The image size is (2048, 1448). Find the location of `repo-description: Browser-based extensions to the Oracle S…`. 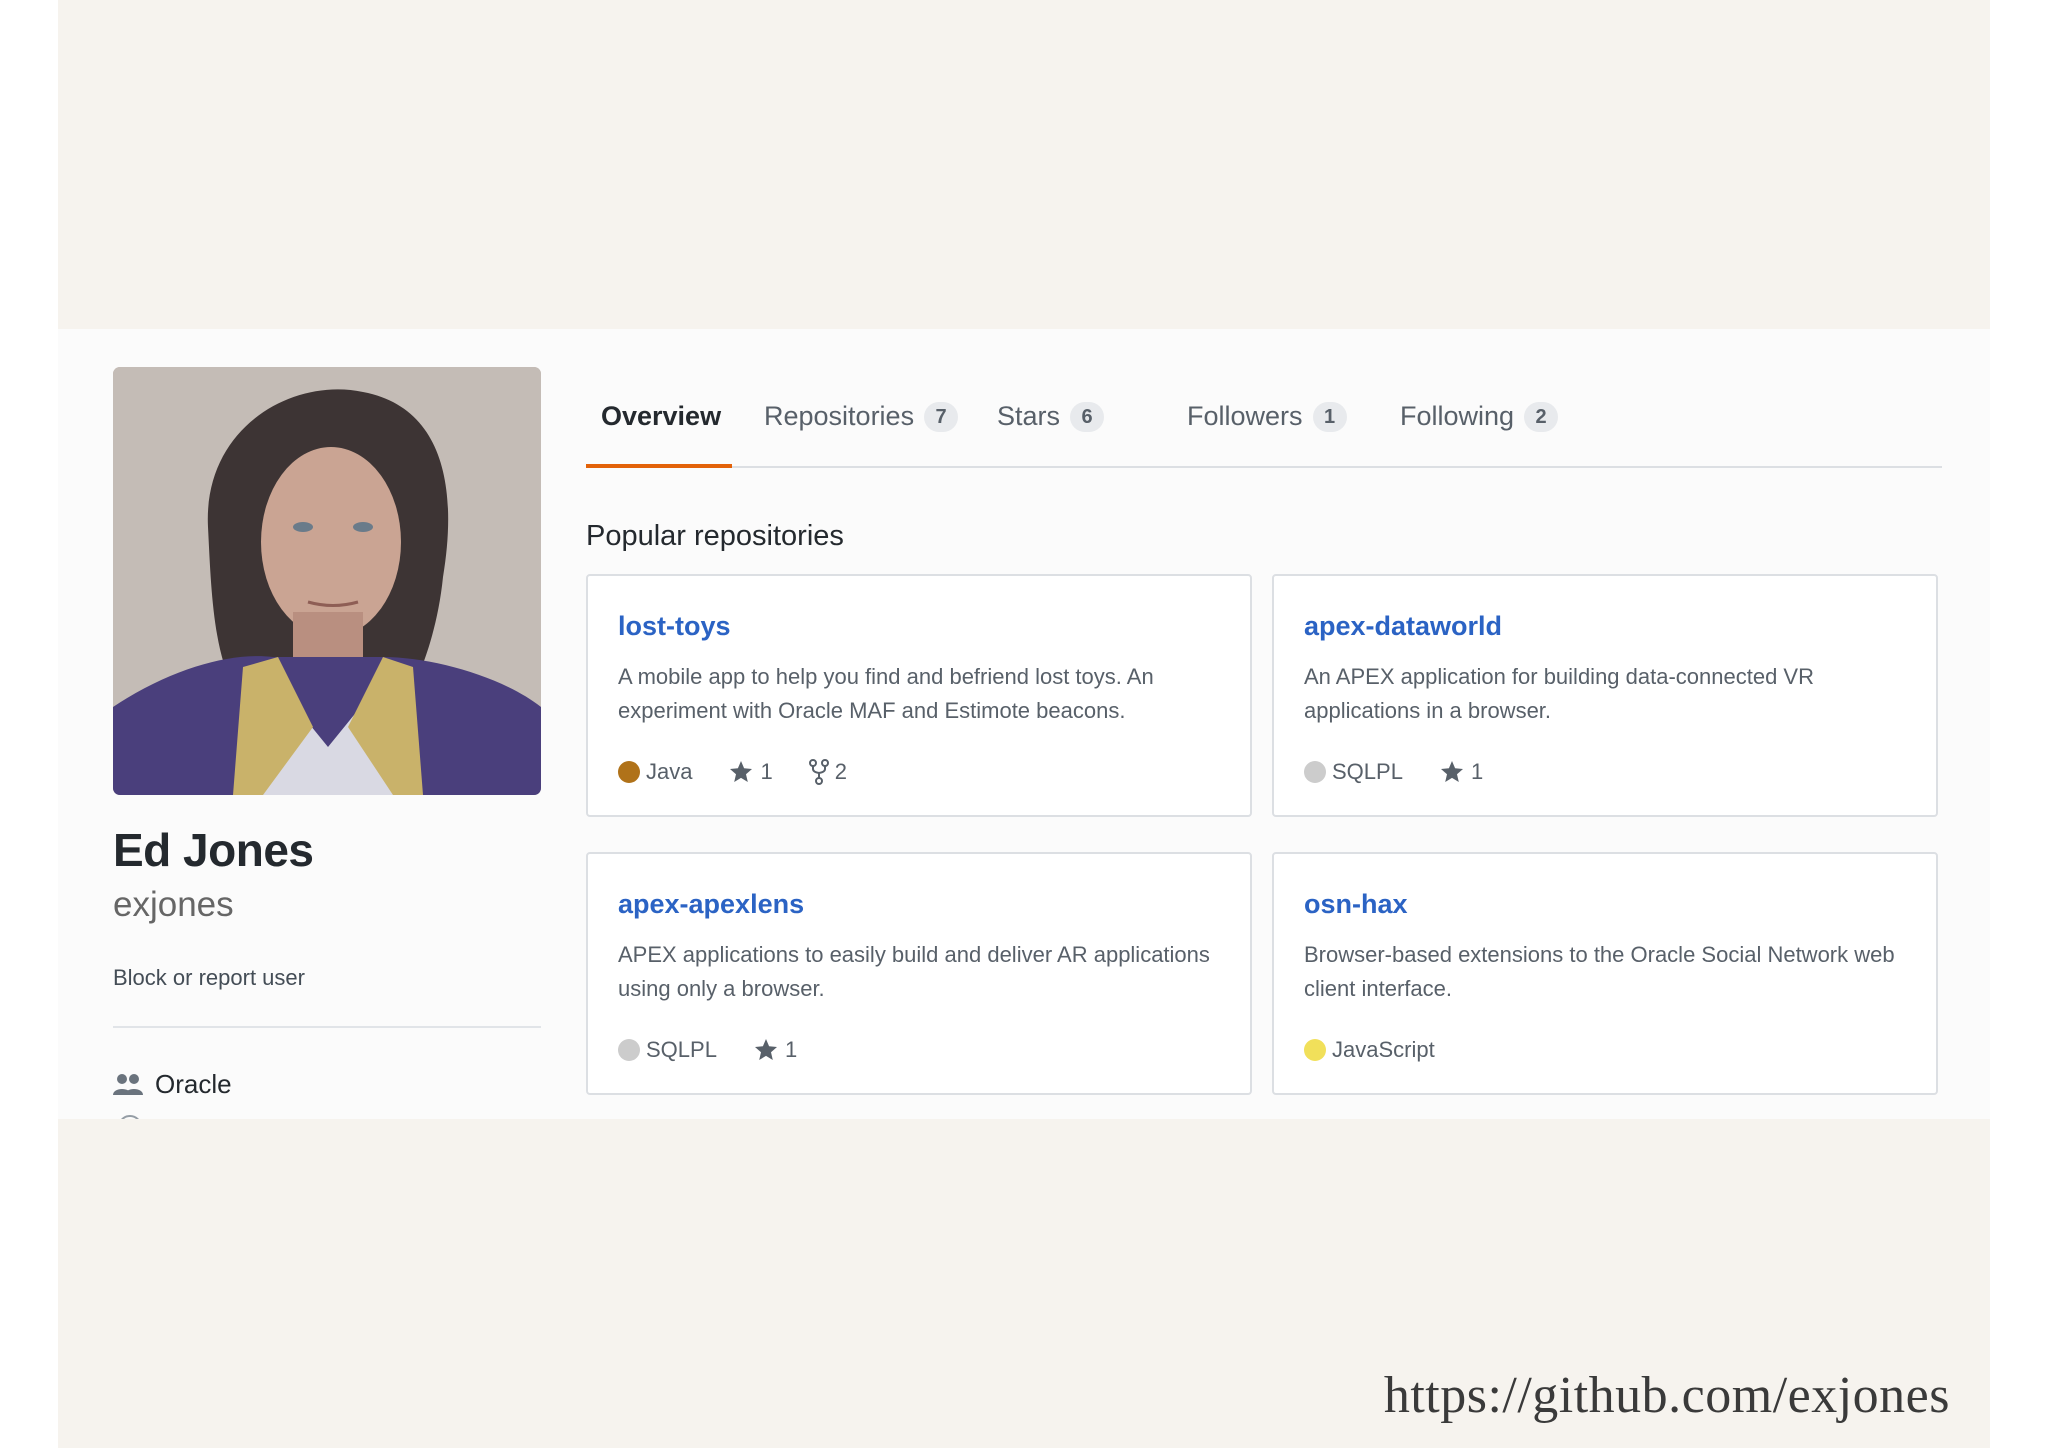

repo-description: Browser-based extensions to the Oracle S… is located at coordinates (1599, 971).